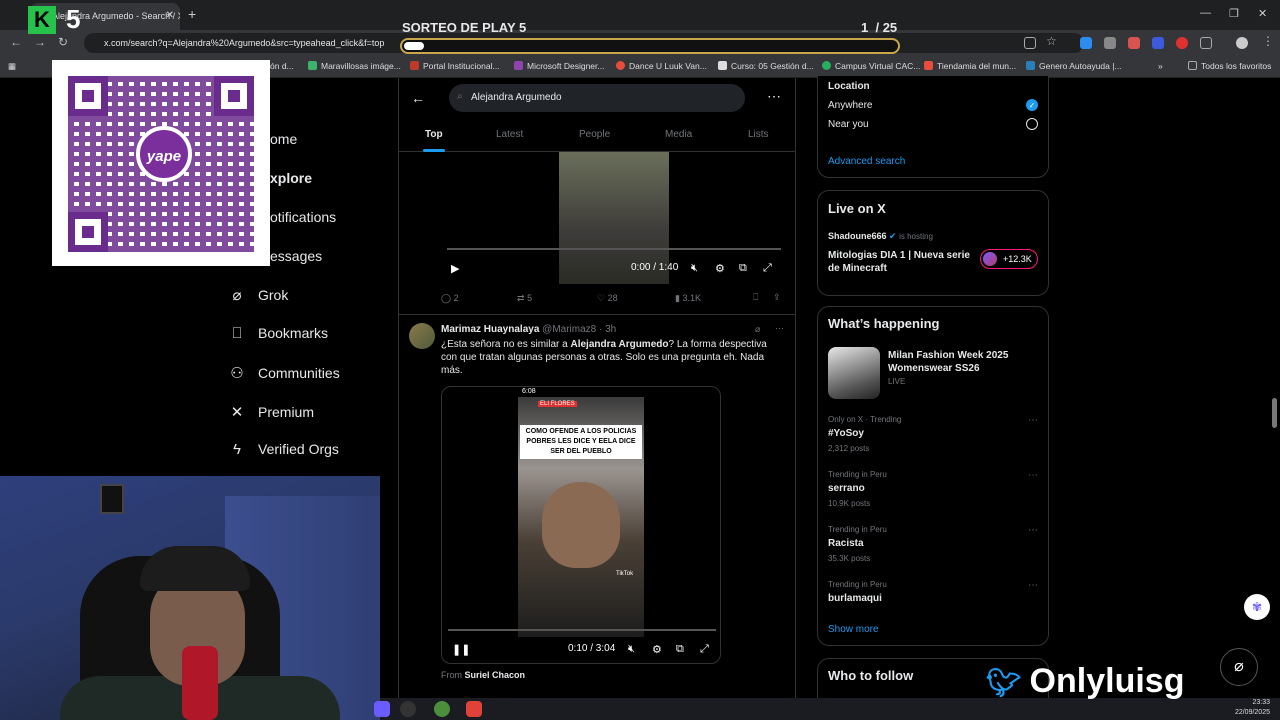 This screenshot has width=1280, height=720. What do you see at coordinates (846, 433) in the screenshot?
I see `trend-name: #YoSoy` at bounding box center [846, 433].